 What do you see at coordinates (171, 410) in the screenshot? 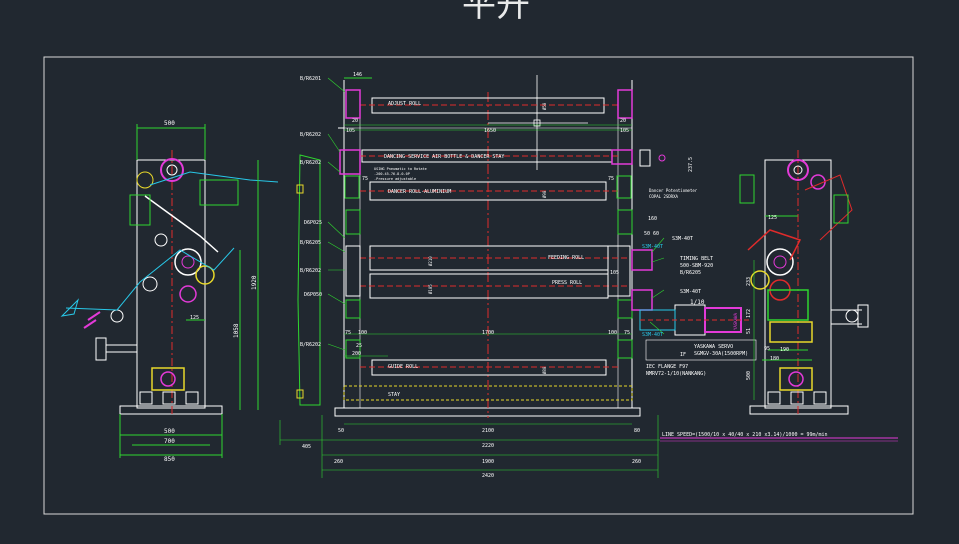
I see `left-base-plate` at bounding box center [171, 410].